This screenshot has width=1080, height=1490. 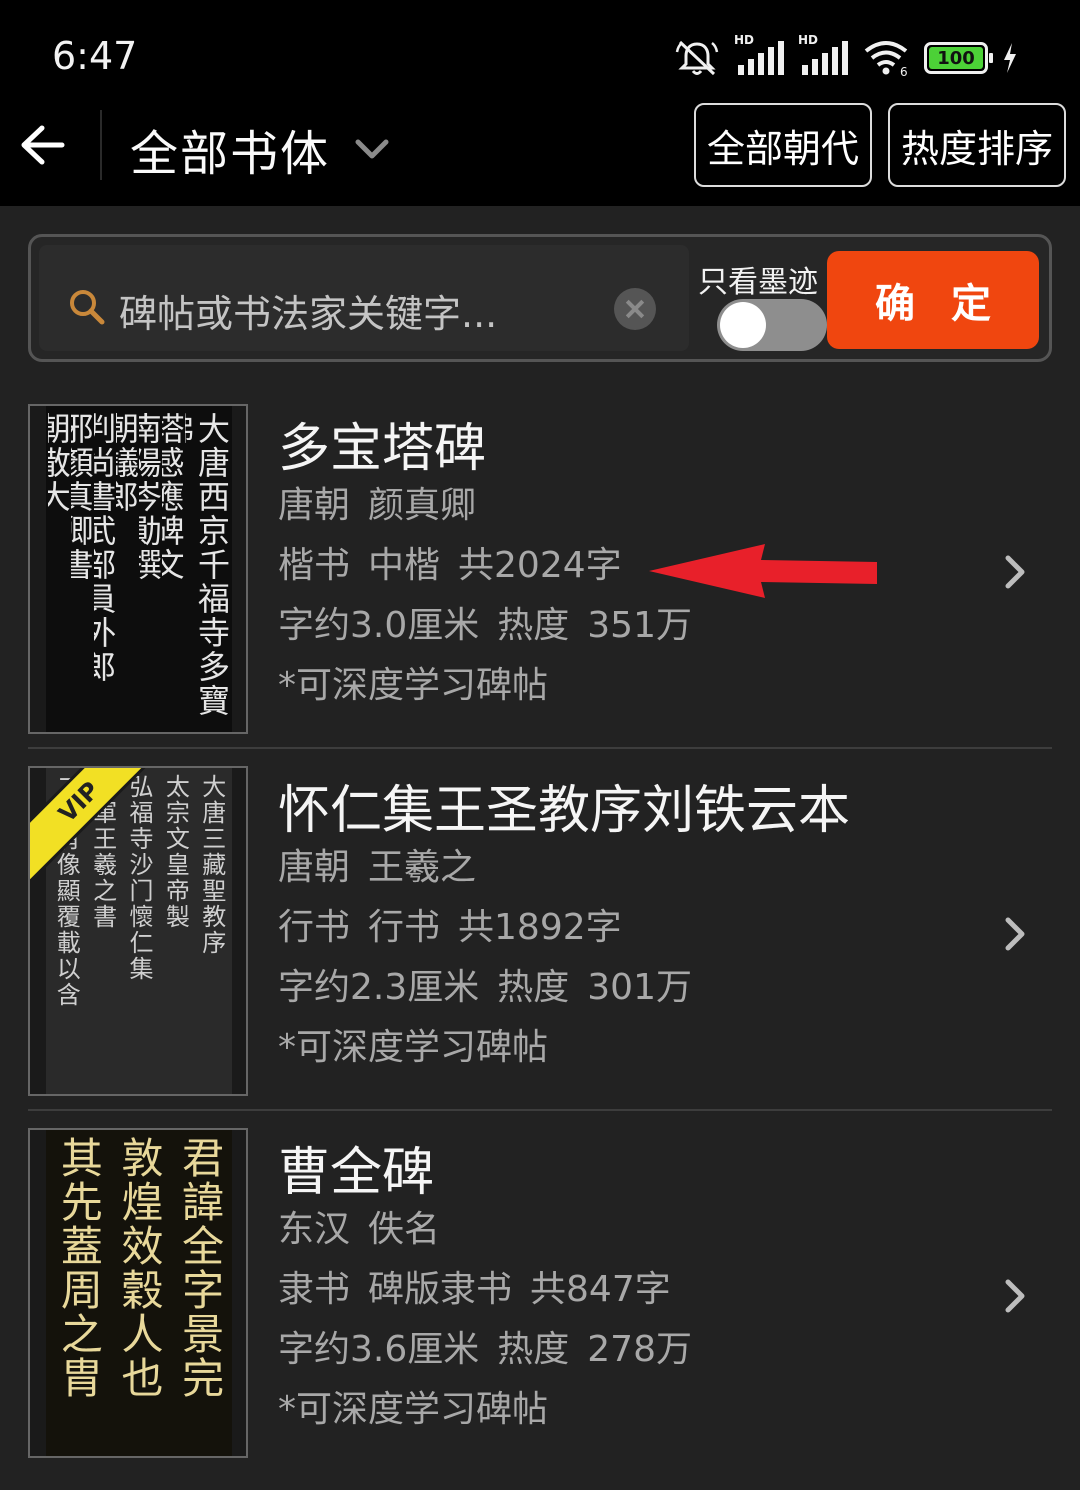 What do you see at coordinates (772, 325) in the screenshot?
I see `ink-only-toggle` at bounding box center [772, 325].